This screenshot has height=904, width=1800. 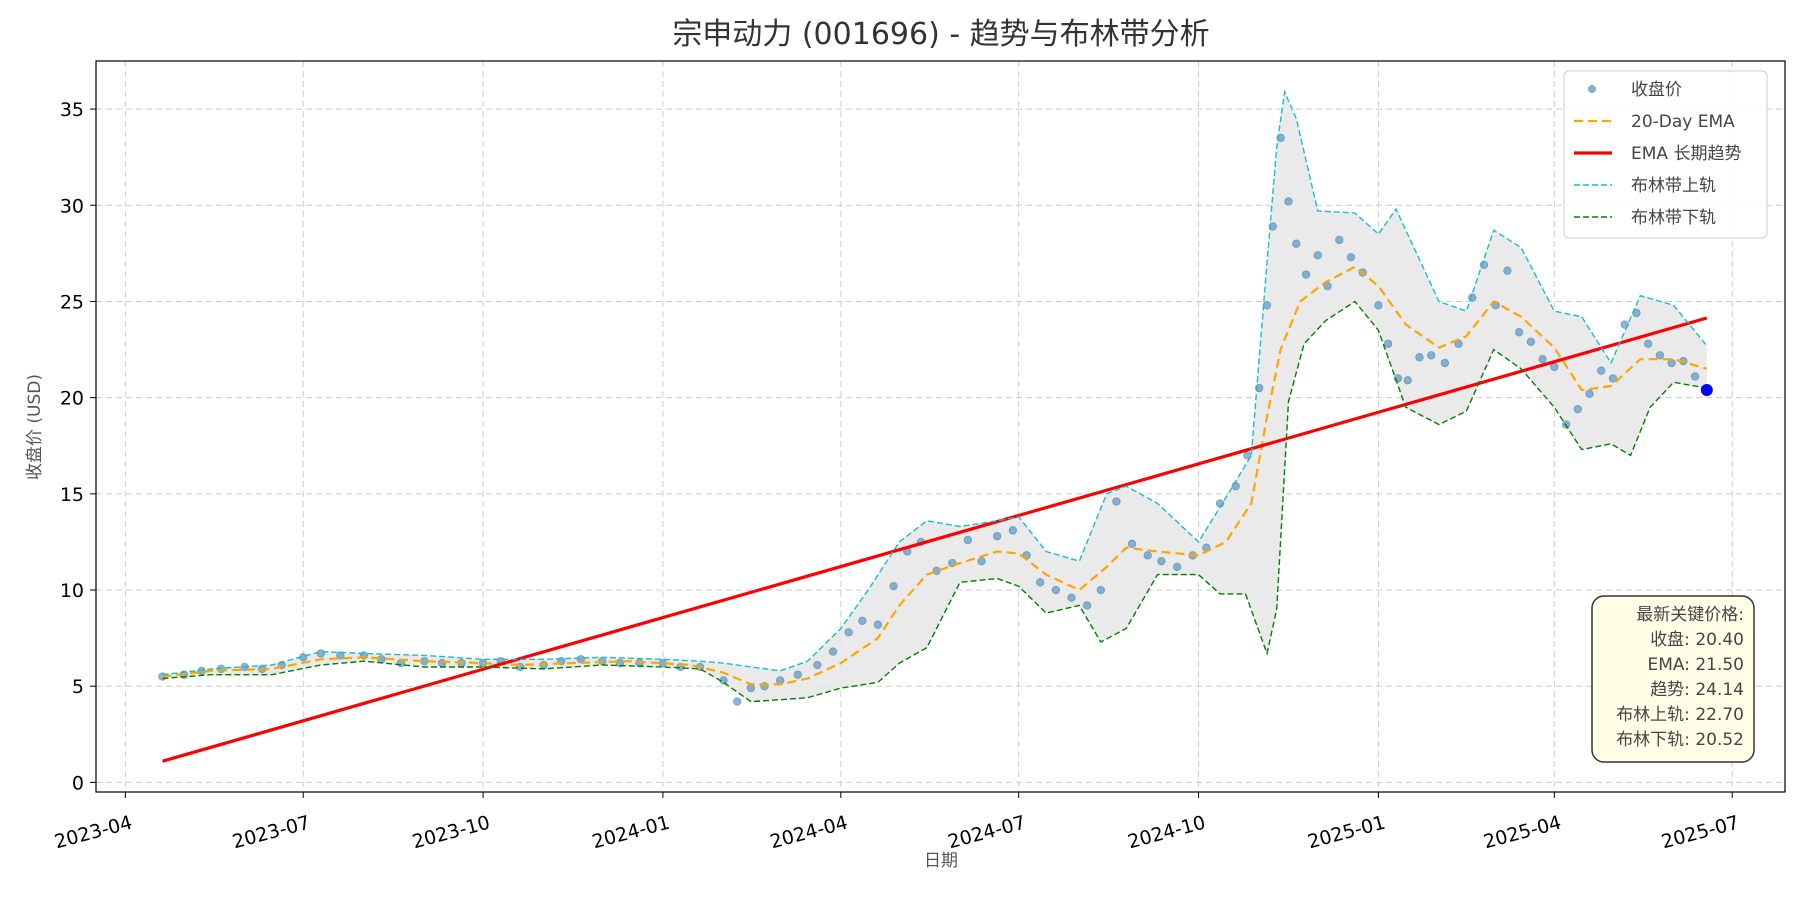 I want to click on chart-legend: 收盘价 20-Day EMA EMA 长期趋势布林带上轨布林带下轨, so click(x=1665, y=154).